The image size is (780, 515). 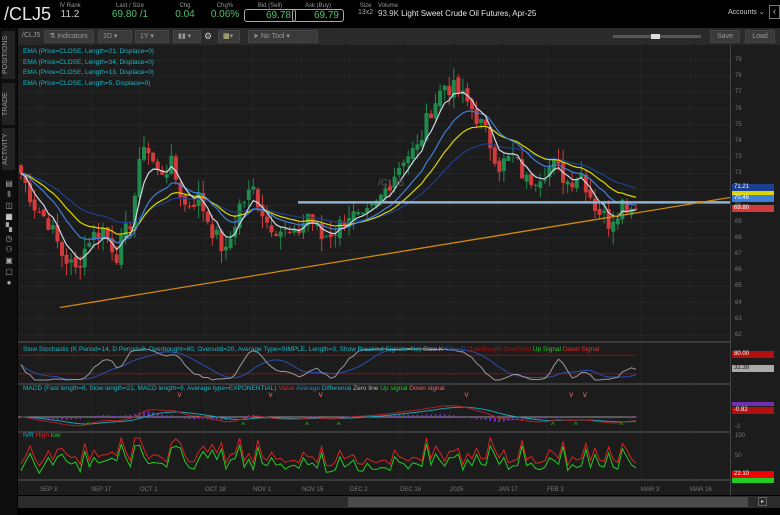 What do you see at coordinates (101, 490) in the screenshot?
I see `date-tick: SEP 17` at bounding box center [101, 490].